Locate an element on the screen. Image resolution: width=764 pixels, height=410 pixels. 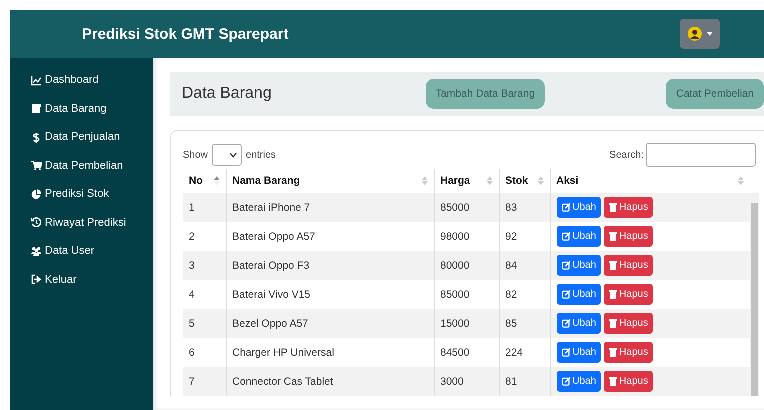
record-purchase-button: Catat Pembelian is located at coordinates (715, 94).